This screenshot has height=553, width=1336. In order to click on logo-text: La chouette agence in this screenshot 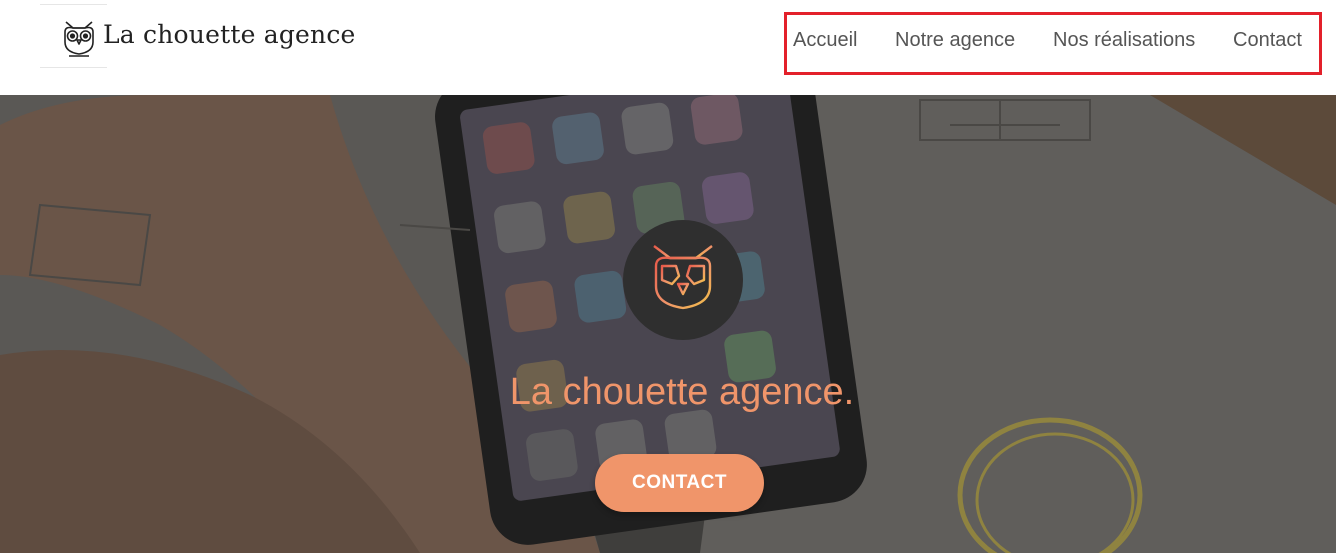, I will do `click(229, 34)`.